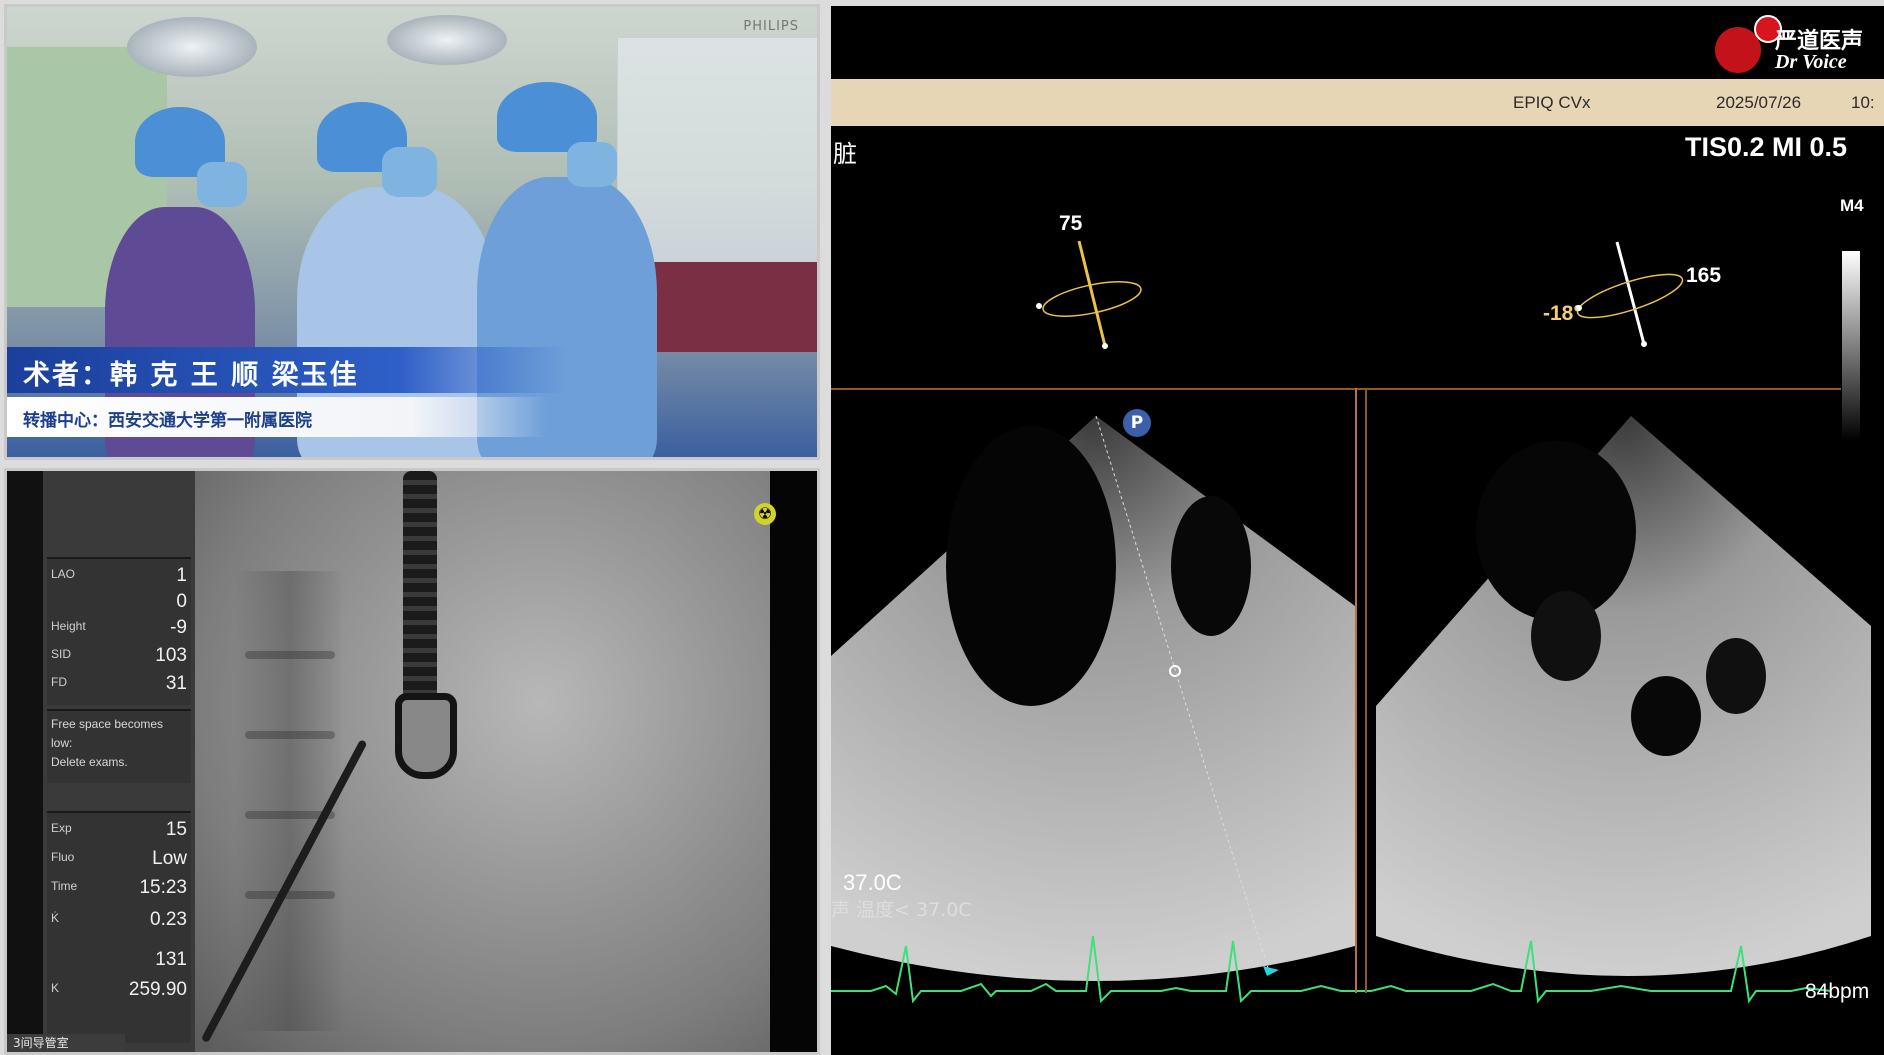 This screenshot has height=1055, width=1884. Describe the element at coordinates (25, 761) in the screenshot. I see `fluoro-left-strip` at that location.